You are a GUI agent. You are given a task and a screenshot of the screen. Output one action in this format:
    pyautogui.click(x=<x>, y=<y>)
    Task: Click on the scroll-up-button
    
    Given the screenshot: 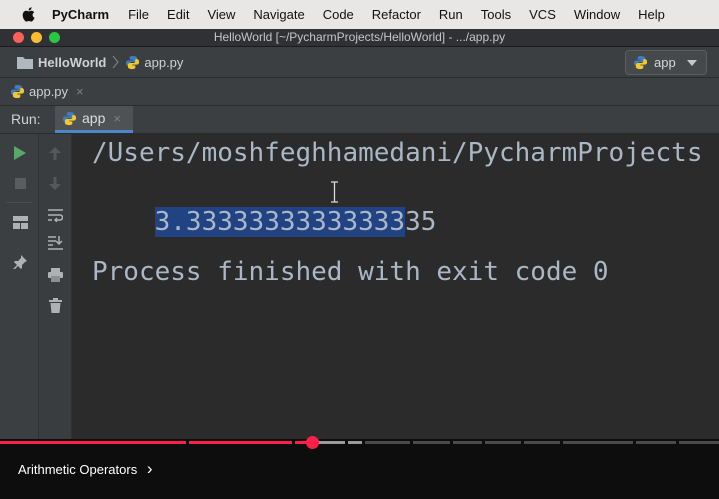 What is the action you would take?
    pyautogui.click(x=55, y=153)
    